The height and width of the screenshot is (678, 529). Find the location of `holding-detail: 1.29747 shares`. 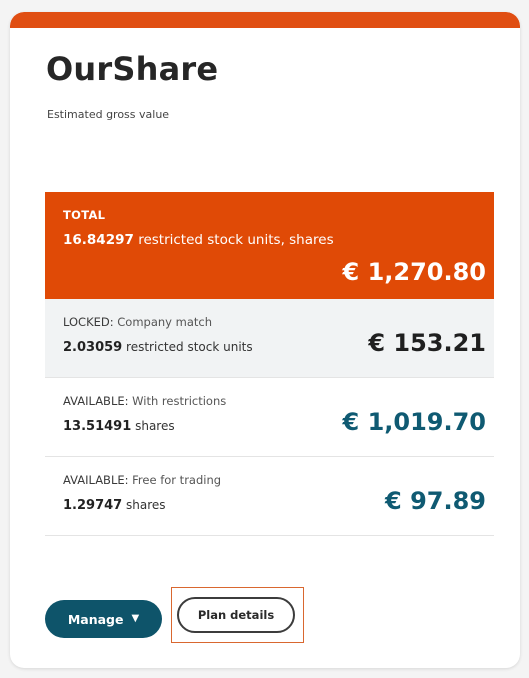

holding-detail: 1.29747 shares is located at coordinates (114, 505).